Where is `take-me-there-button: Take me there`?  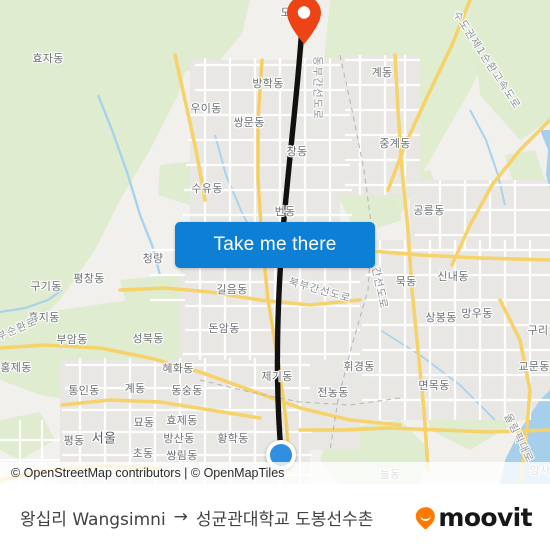 take-me-there-button: Take me there is located at coordinates (275, 245).